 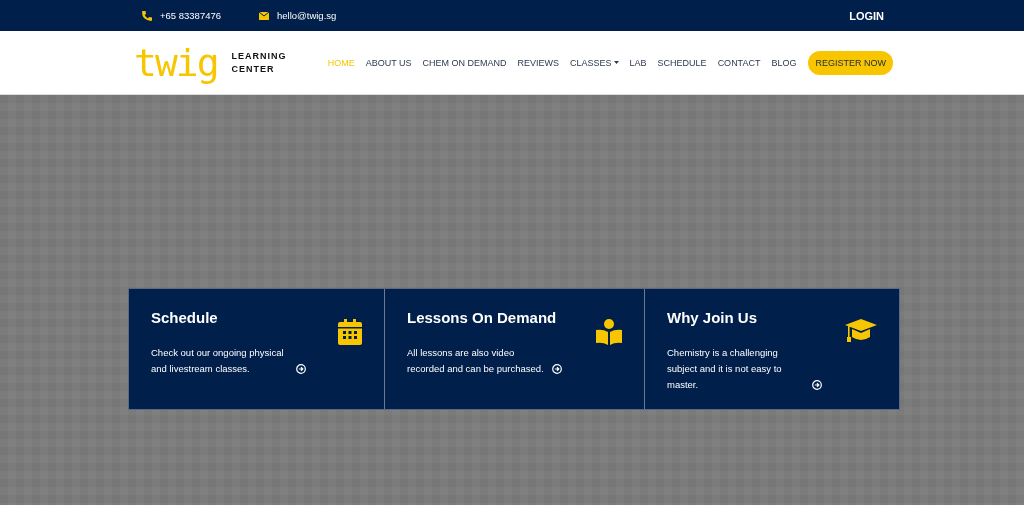 I want to click on reading-person-icon, so click(x=609, y=332).